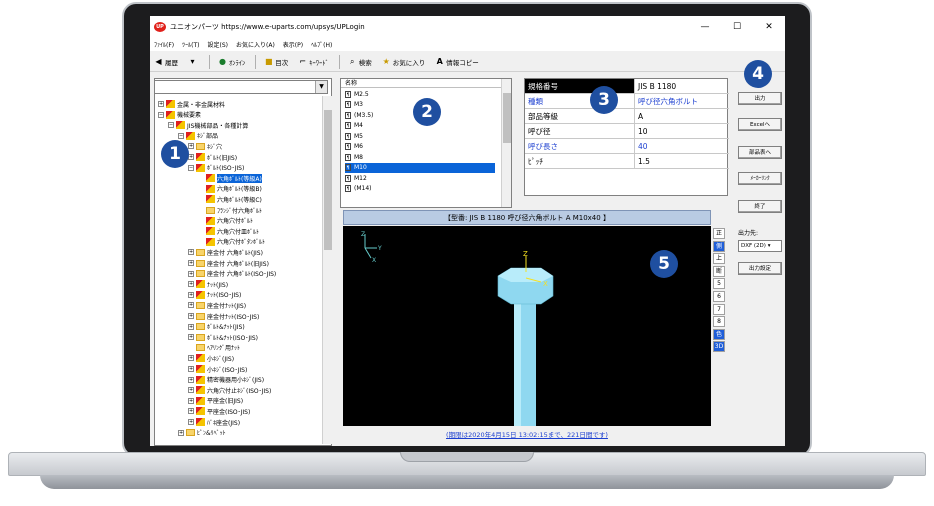 This screenshot has height=506, width=934. I want to click on excel-button: Excelへ, so click(760, 124).